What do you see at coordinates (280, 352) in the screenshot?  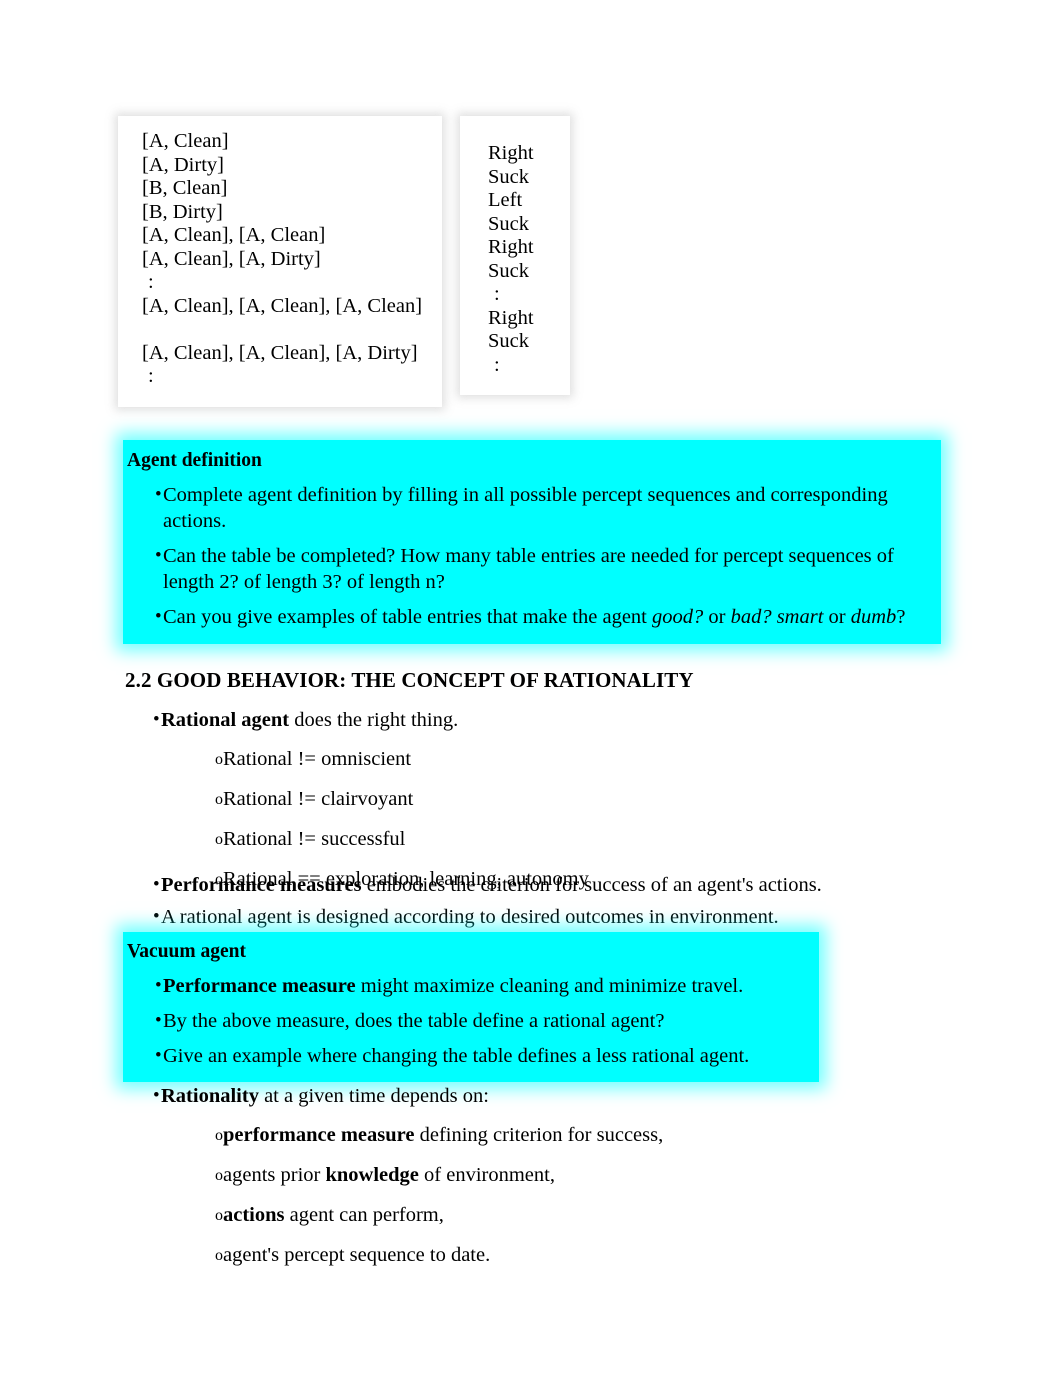 I see `percept-sequence-row: [A, Clean], [A, Clean], [A, Dirty]` at bounding box center [280, 352].